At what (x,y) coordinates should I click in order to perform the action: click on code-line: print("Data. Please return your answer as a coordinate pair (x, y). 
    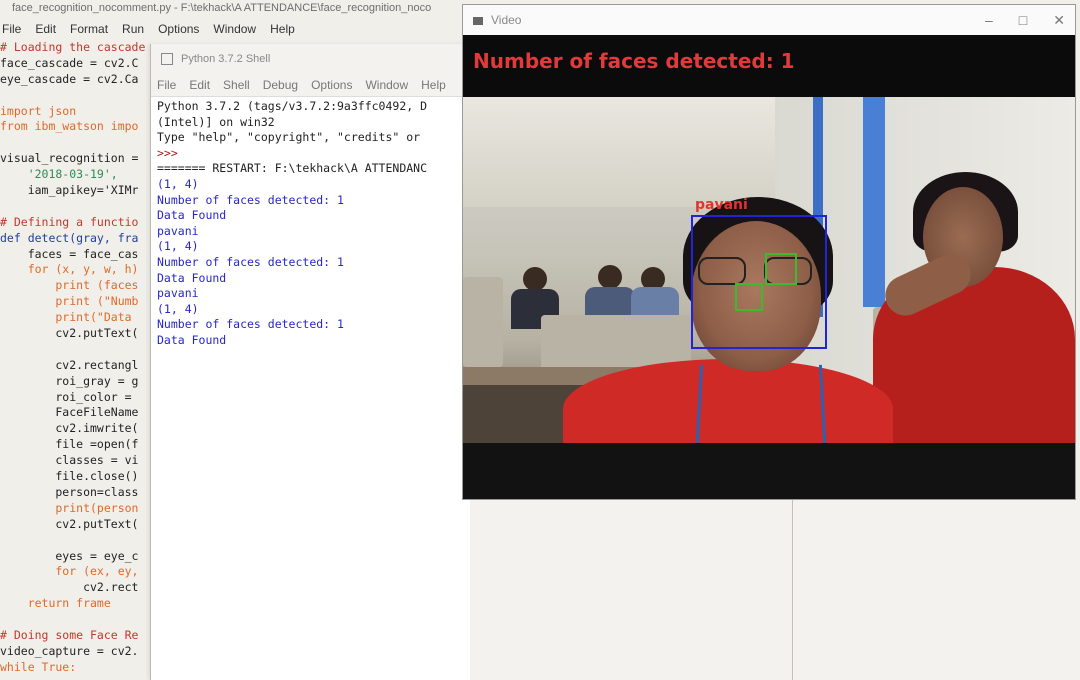
    Looking at the image, I should click on (69, 317).